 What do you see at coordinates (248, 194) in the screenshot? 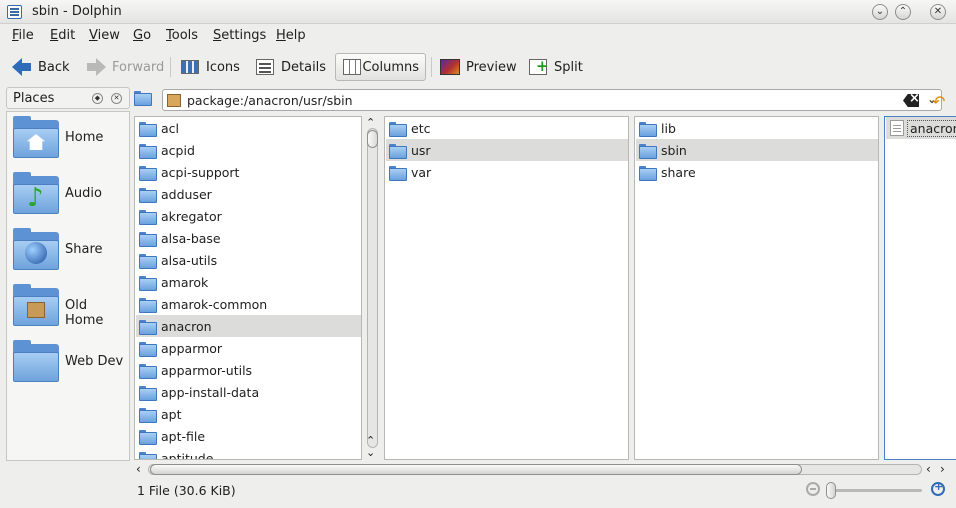
I see `folder-item: adduser` at bounding box center [248, 194].